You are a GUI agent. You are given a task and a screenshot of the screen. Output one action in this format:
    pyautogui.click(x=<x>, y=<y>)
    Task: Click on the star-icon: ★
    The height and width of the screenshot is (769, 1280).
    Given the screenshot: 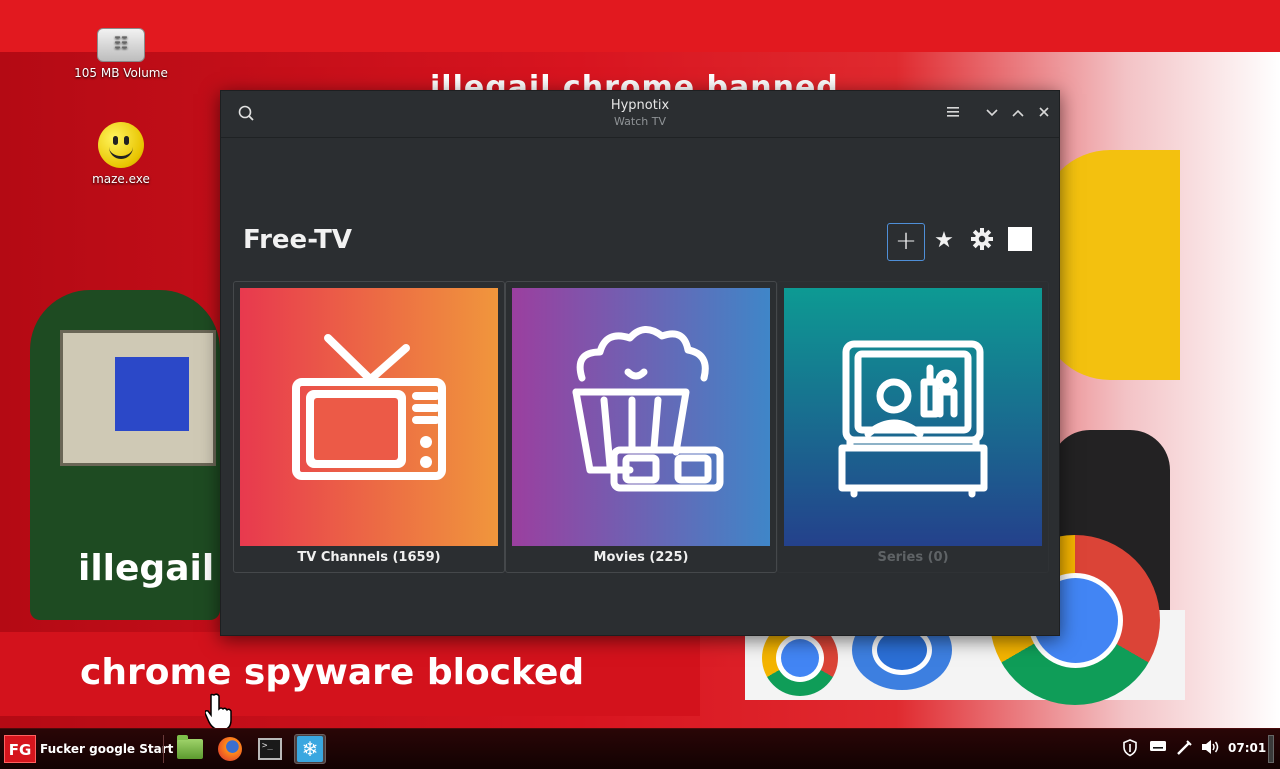 What is the action you would take?
    pyautogui.click(x=944, y=241)
    